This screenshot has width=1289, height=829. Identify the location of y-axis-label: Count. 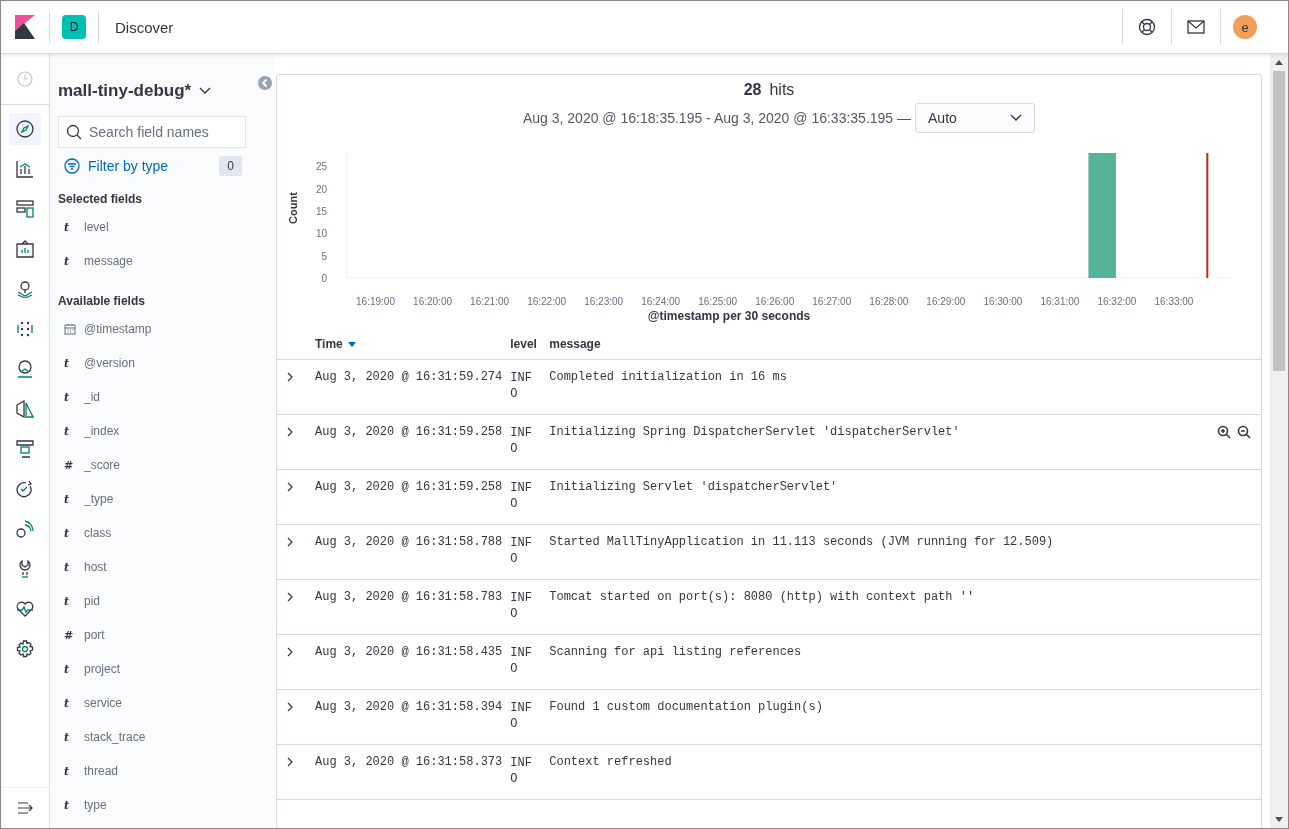
(292, 208).